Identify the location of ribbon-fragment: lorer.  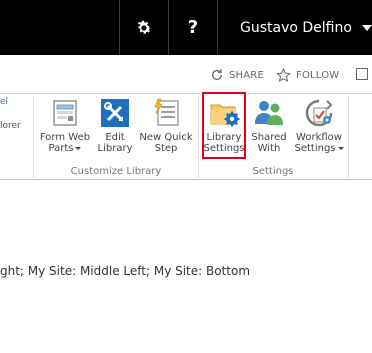
(10, 126).